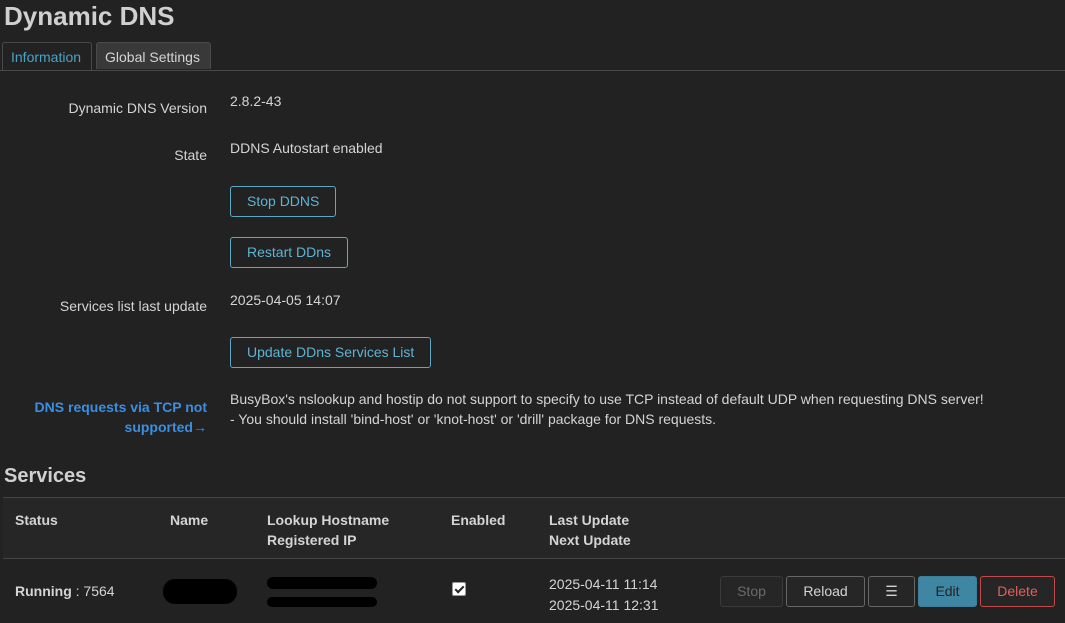 The image size is (1065, 623). I want to click on service-pid: : 7564, so click(93, 591).